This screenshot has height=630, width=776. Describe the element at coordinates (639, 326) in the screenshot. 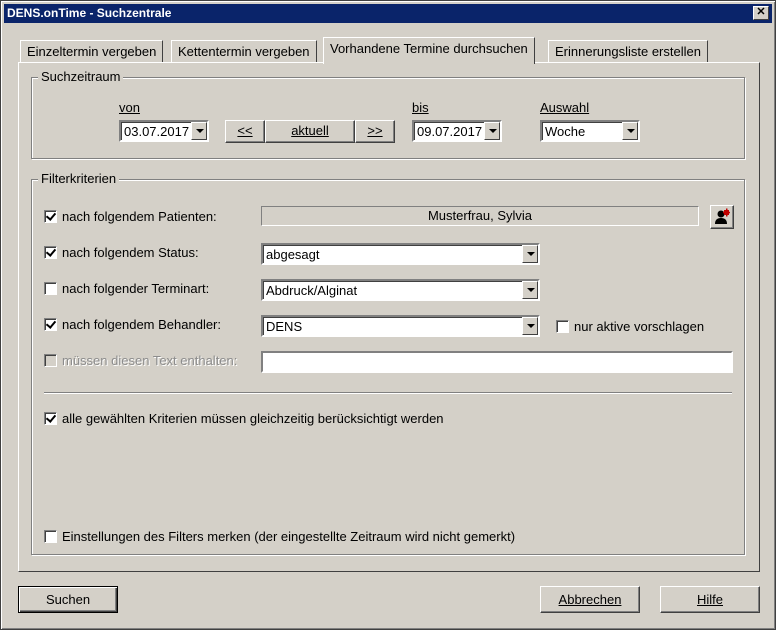

I see `nur-aktive-label: nur aktive vorschlagen` at that location.